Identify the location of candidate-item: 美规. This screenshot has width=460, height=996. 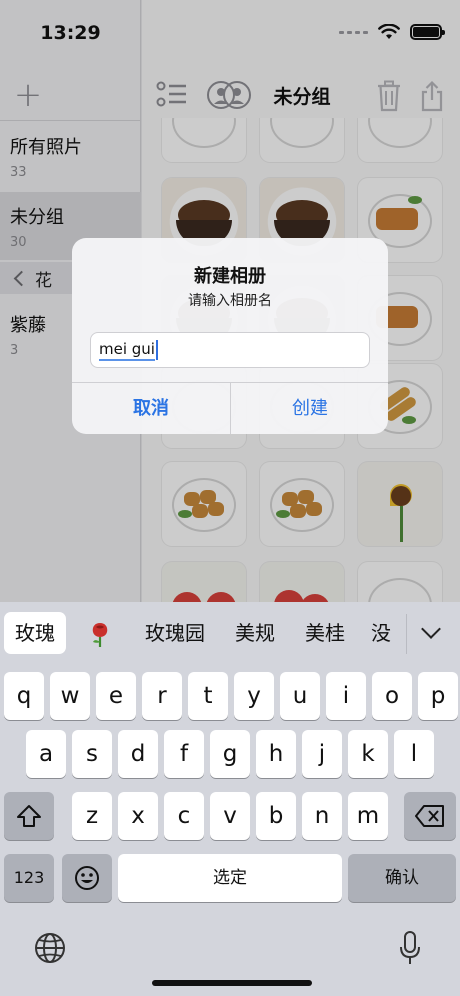
(255, 633).